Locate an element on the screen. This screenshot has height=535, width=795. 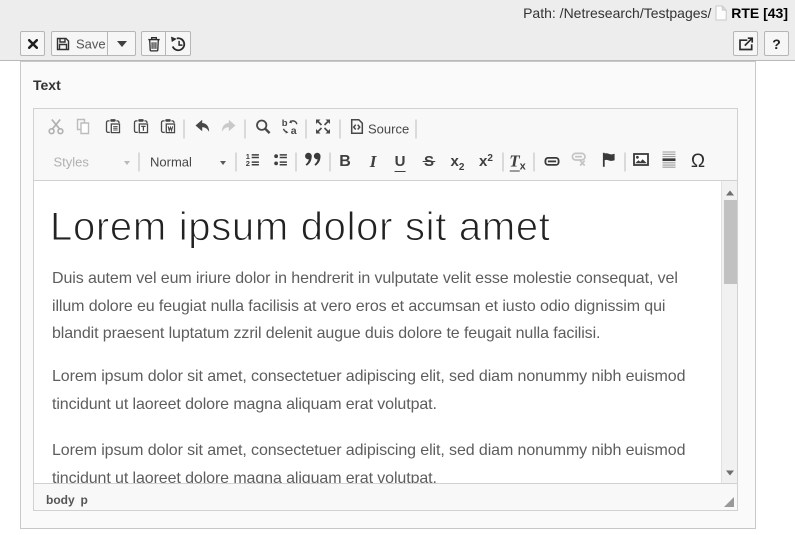
svg-text: a is located at coordinates (293, 130).